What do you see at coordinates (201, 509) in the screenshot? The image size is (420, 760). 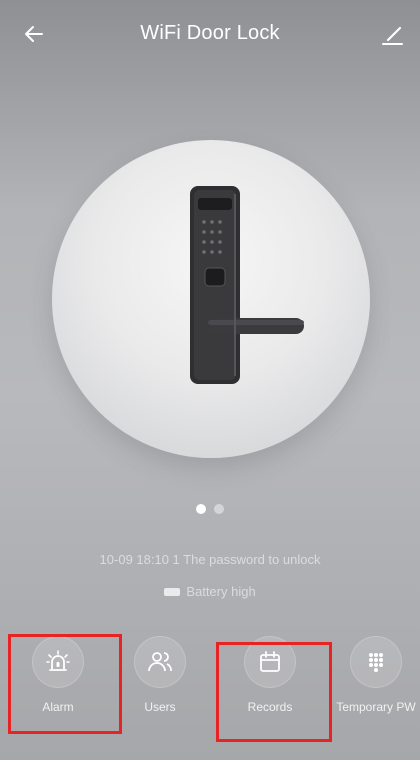 I see `pager-dot-active` at bounding box center [201, 509].